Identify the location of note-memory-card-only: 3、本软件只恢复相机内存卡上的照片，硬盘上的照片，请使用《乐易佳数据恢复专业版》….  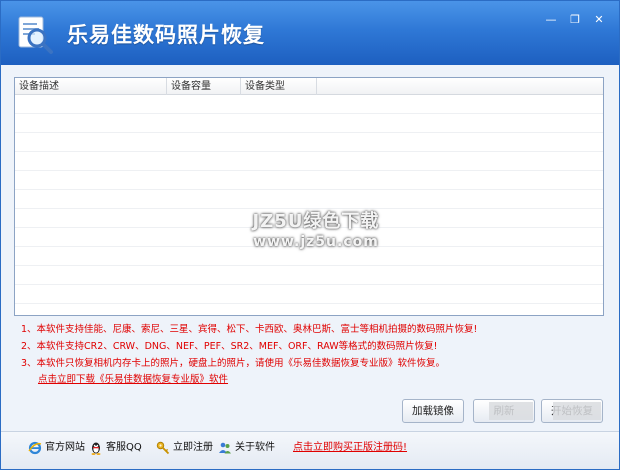
(233, 363).